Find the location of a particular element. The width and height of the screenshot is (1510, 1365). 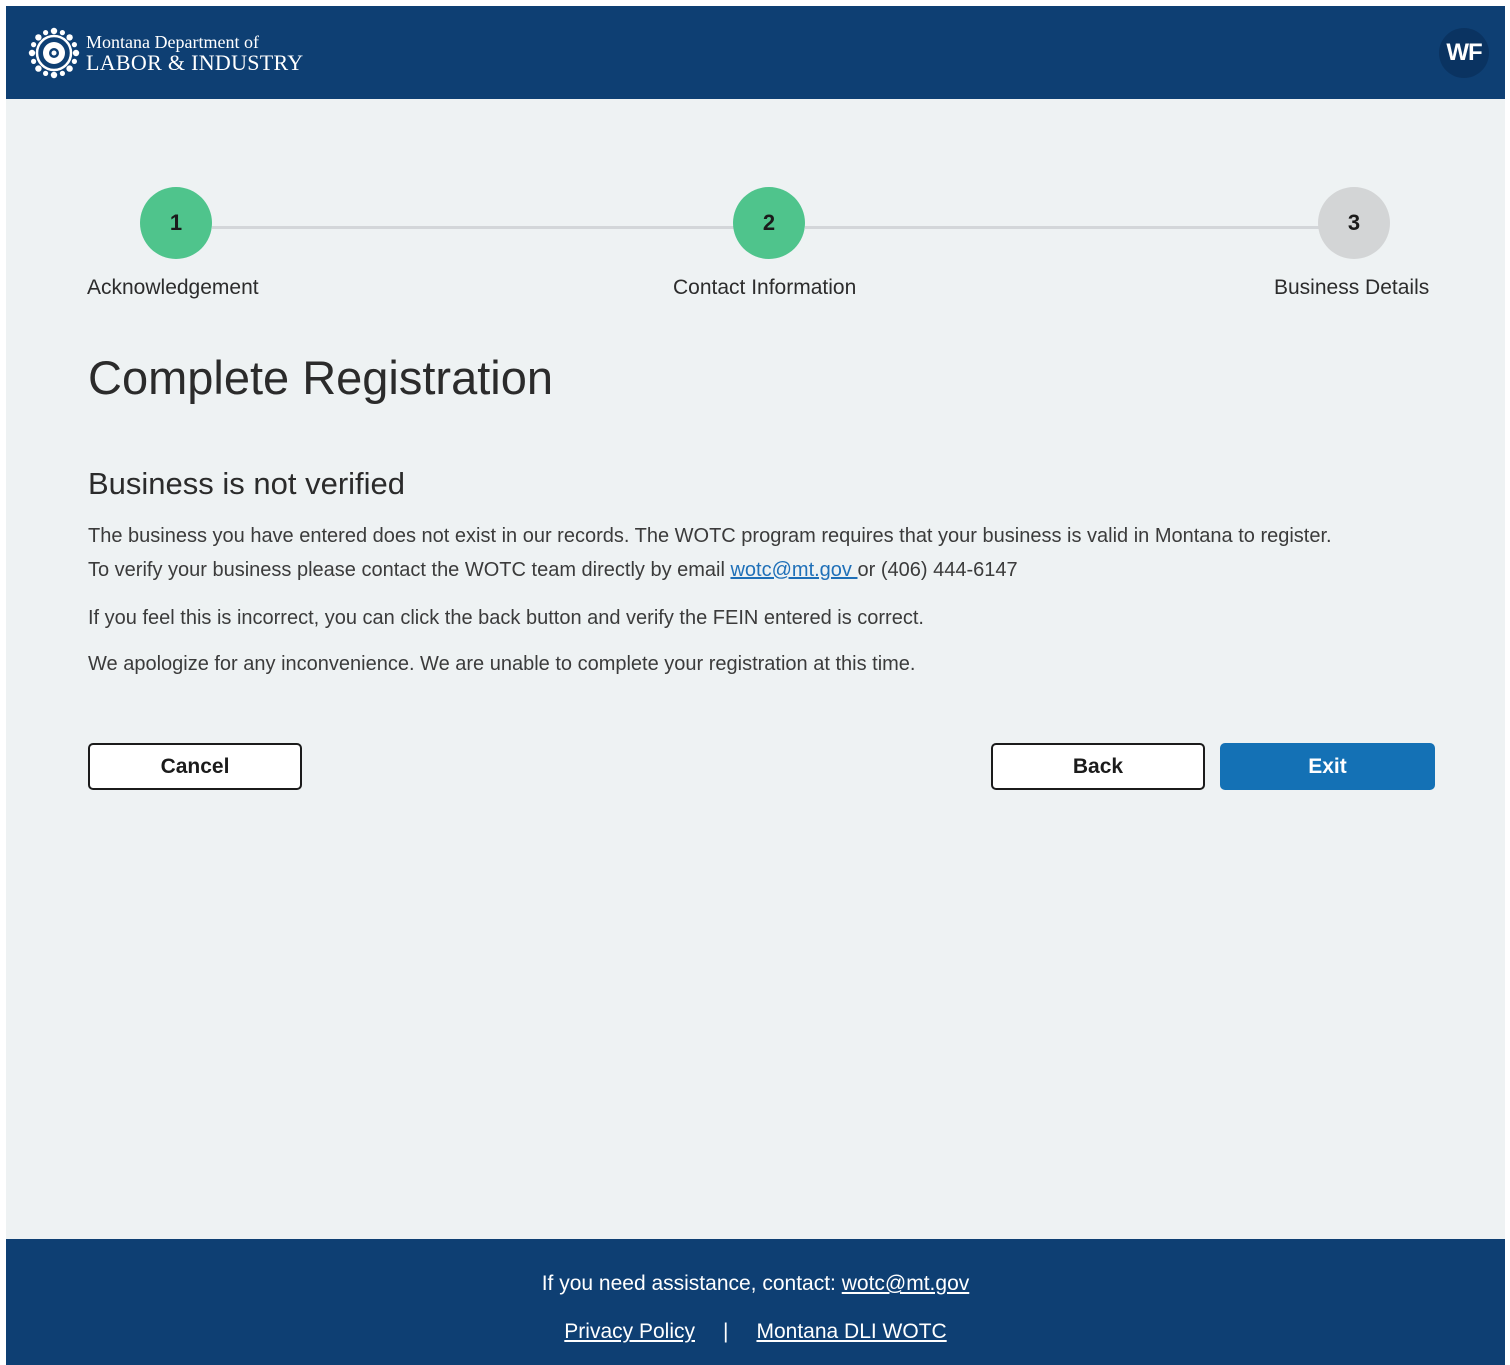

page-title: Complete Registration is located at coordinates (320, 377).